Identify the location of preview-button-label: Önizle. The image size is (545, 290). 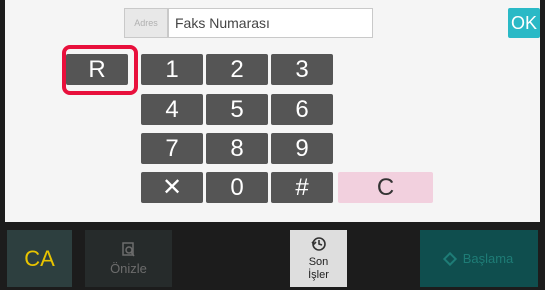
(128, 268).